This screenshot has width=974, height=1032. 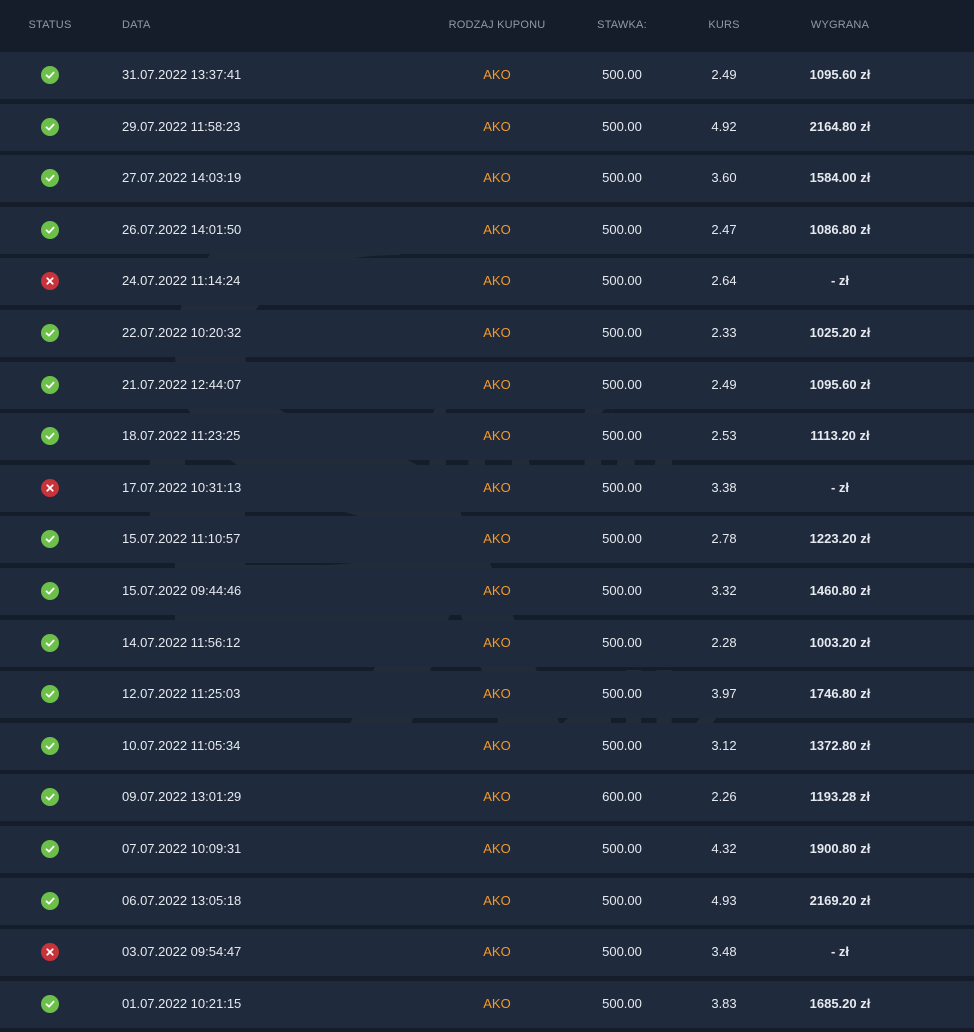 I want to click on row-date: 24.07.2022 11:14:24, so click(x=181, y=281).